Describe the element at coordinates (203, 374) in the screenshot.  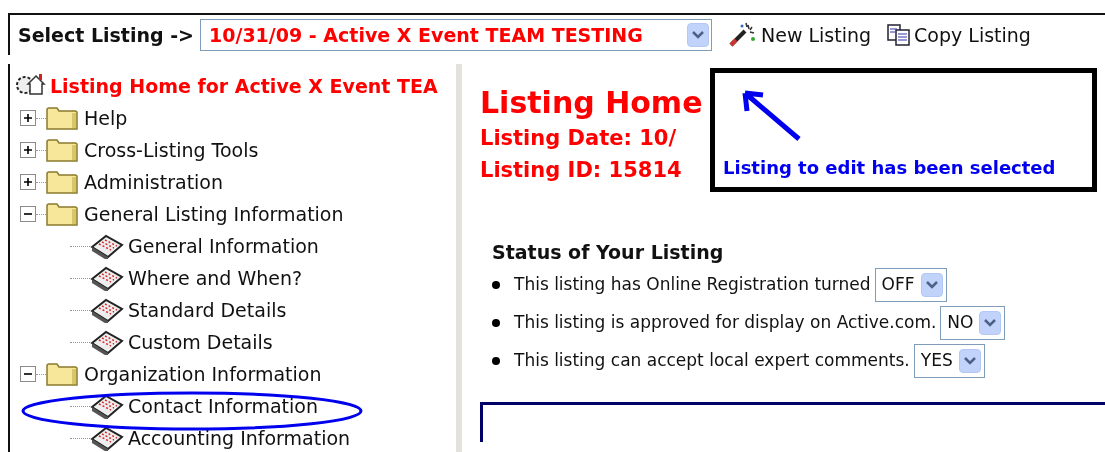
I see `tree-folder-item: Organization Information` at that location.